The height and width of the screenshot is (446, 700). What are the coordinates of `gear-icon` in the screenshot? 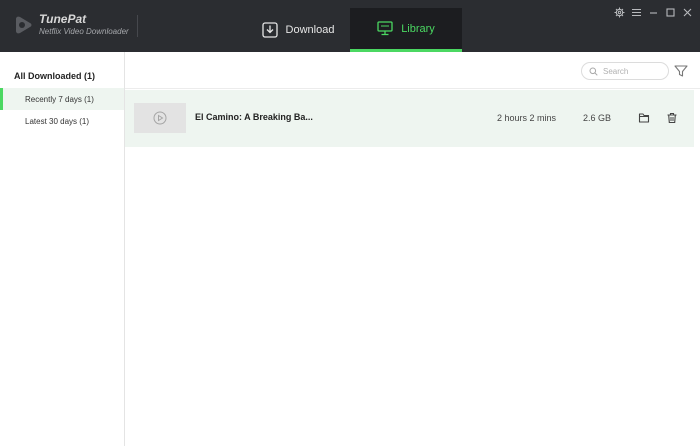 It's located at (619, 12).